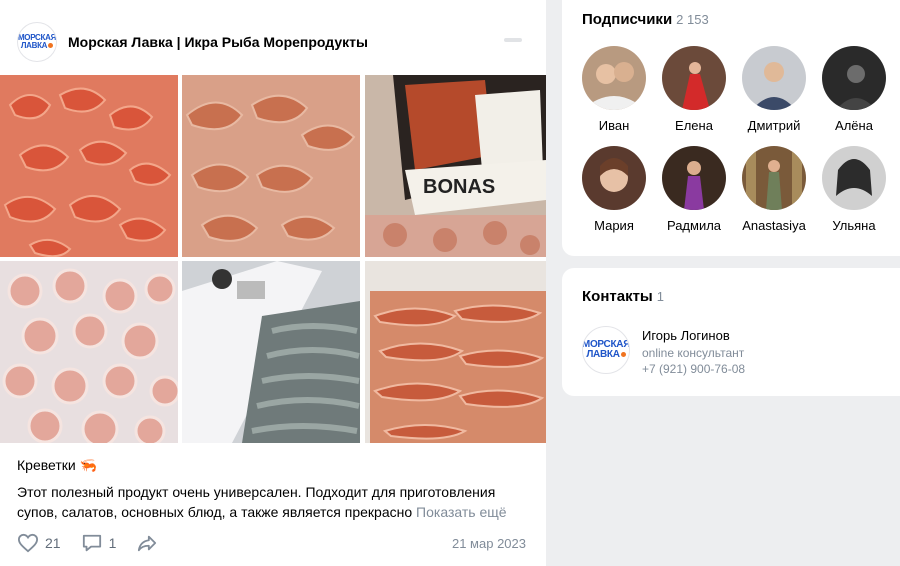 This screenshot has height=566, width=900. I want to click on subscriber-name: Anastasiya, so click(774, 225).